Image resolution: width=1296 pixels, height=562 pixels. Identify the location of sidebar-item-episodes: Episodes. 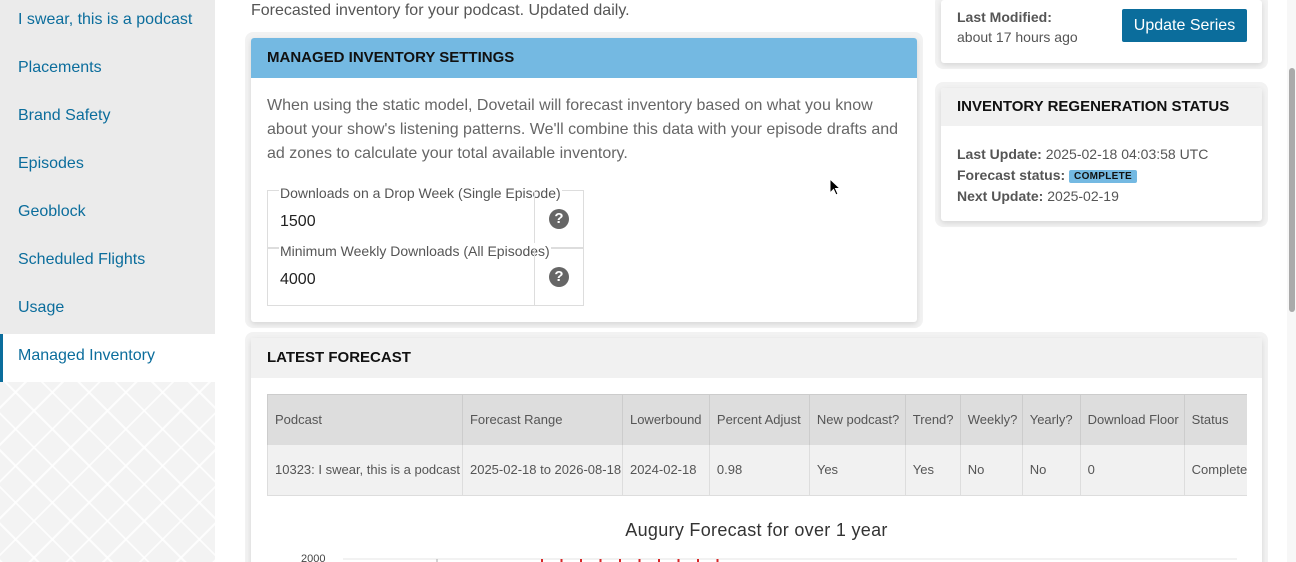
(107, 166).